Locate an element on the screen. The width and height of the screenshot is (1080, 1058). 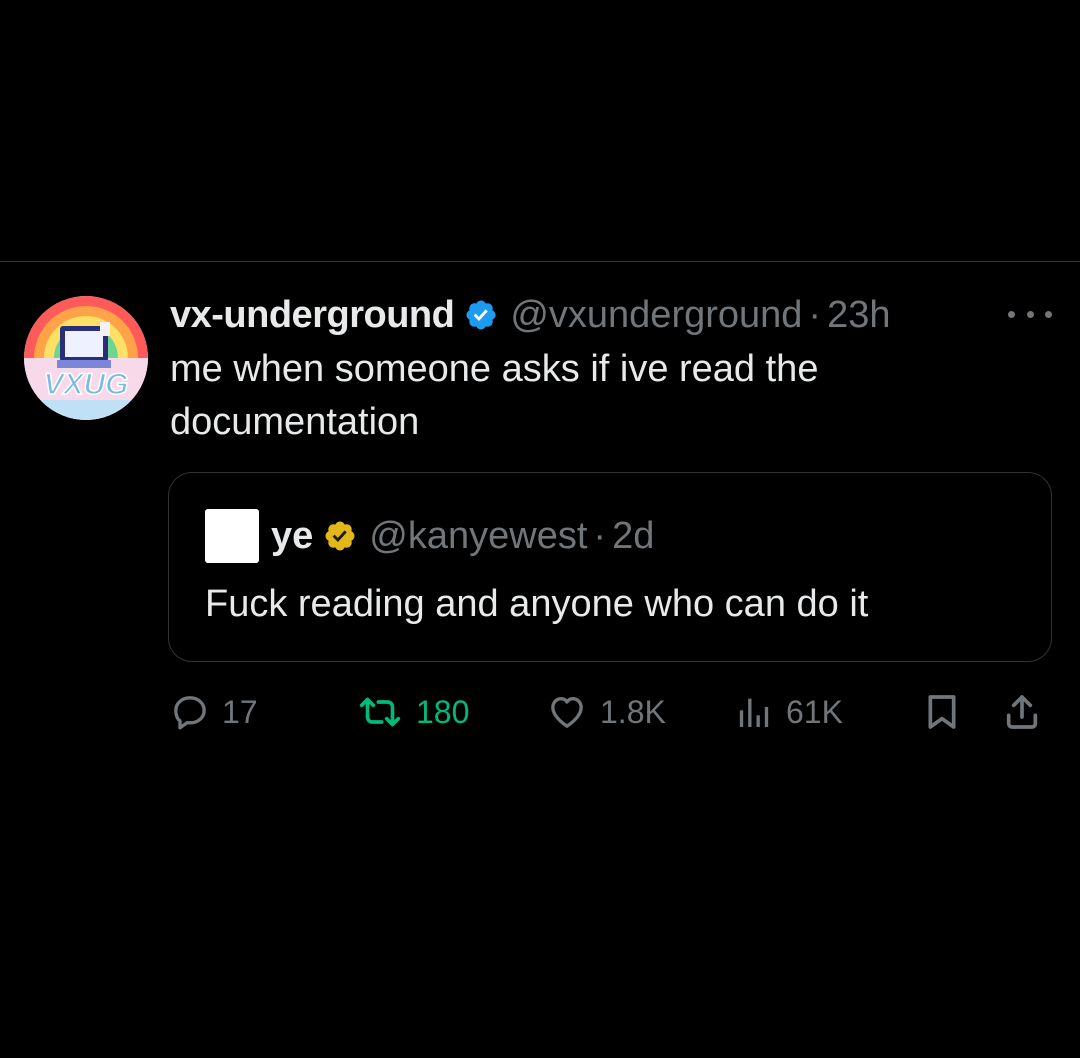
retweet-count: 180 is located at coordinates (443, 711).